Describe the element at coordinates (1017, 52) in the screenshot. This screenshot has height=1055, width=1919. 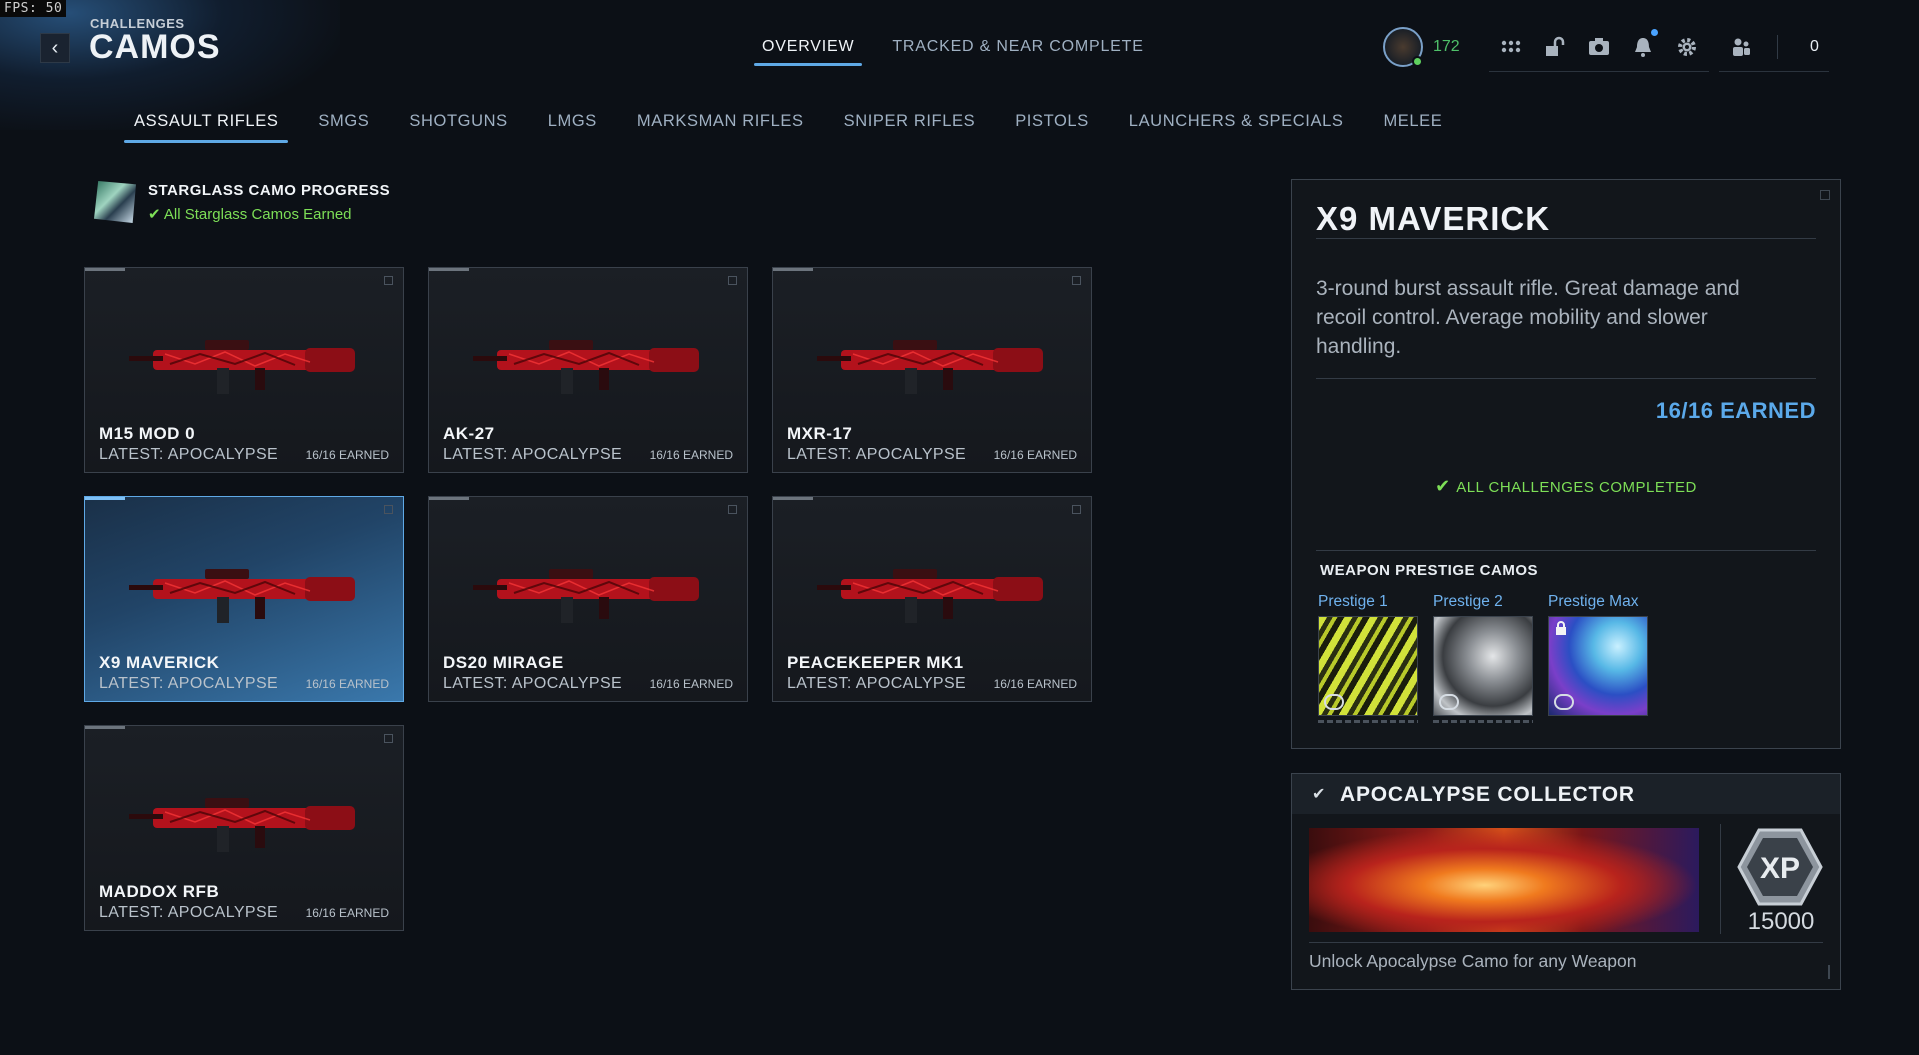
I see `tab-tracked-near-complete: TRACKED & NEAR COMPLETE` at that location.